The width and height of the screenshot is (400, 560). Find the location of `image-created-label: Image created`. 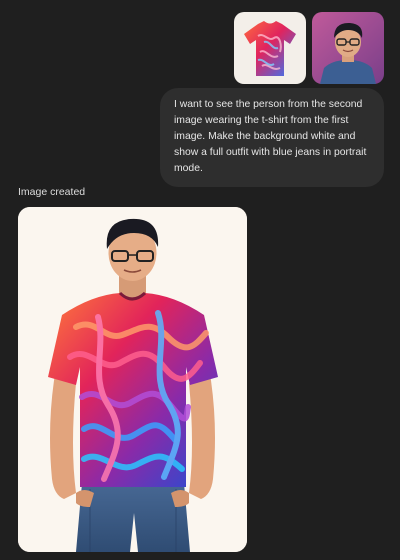

image-created-label: Image created is located at coordinates (52, 192).